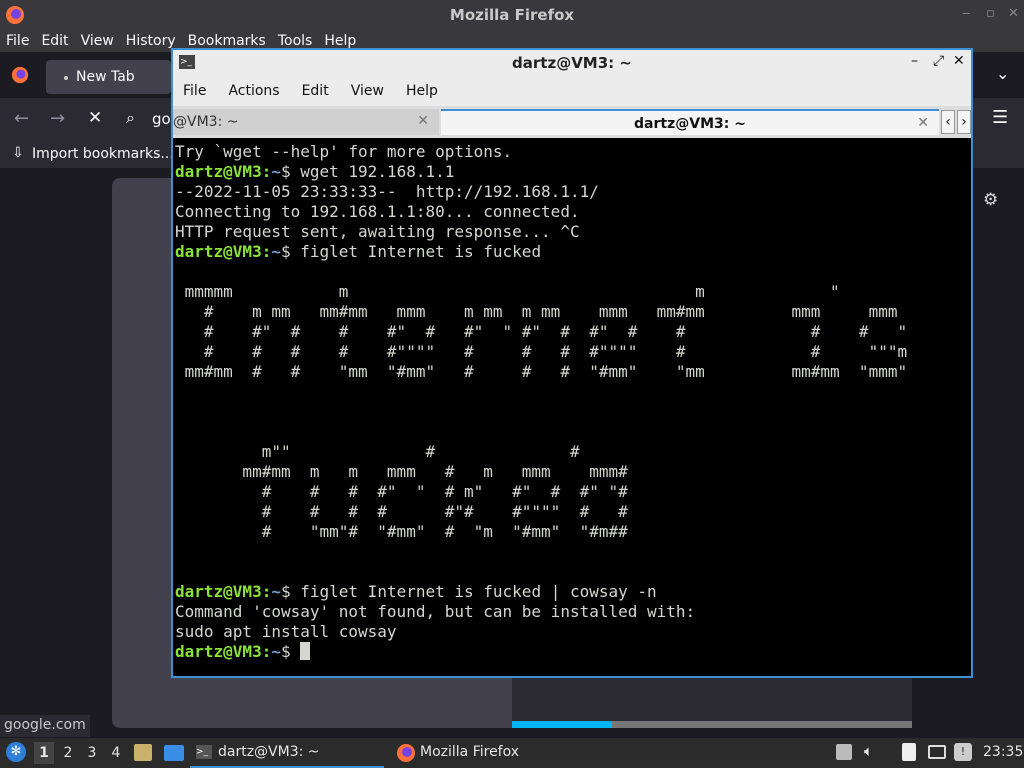 Image resolution: width=1024 pixels, height=768 pixels. I want to click on terminal-tabbar: @VM3: ~ ✕ dartz@VM3: ~ ✕ ‹ ›, so click(572, 122).